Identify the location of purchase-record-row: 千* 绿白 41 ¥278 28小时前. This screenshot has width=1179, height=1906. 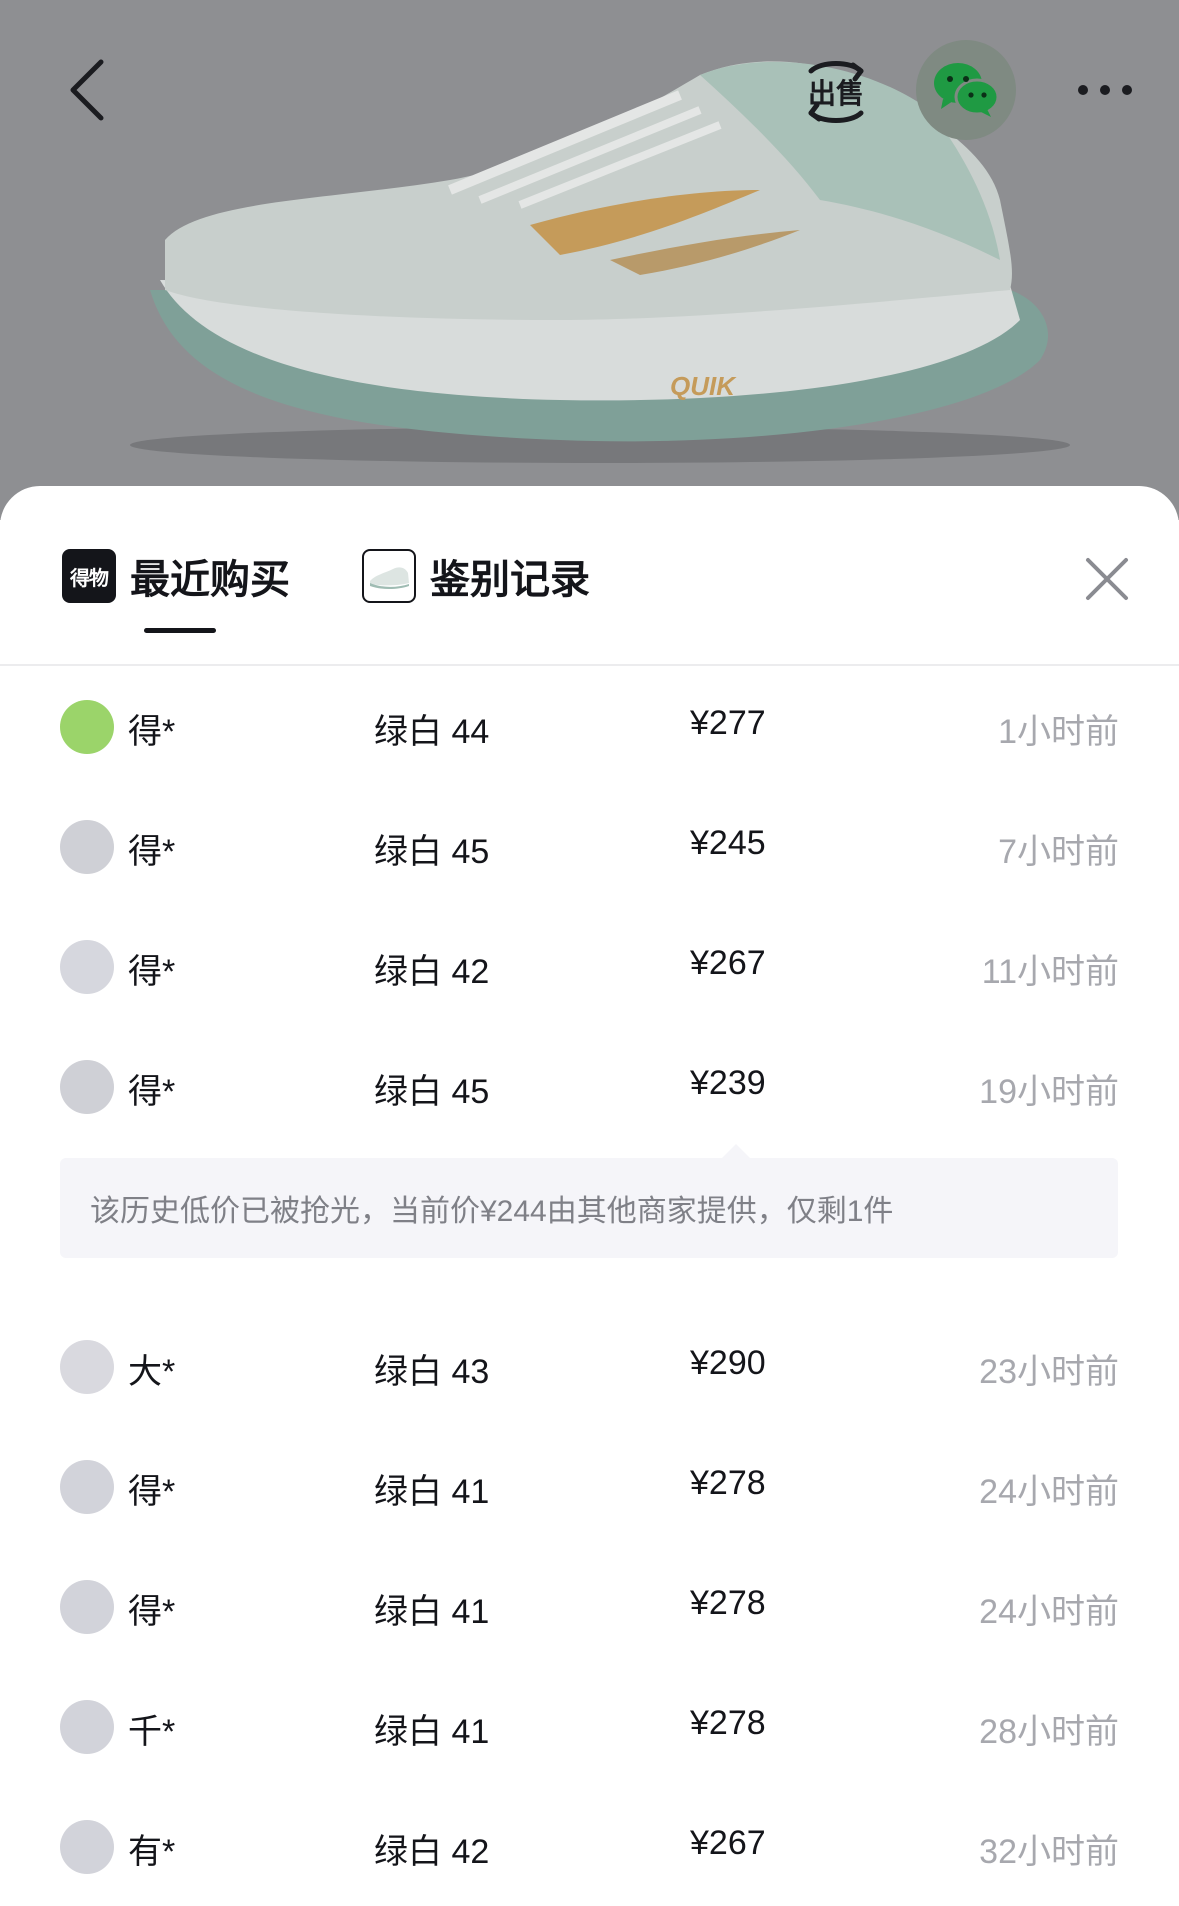
(589, 1726).